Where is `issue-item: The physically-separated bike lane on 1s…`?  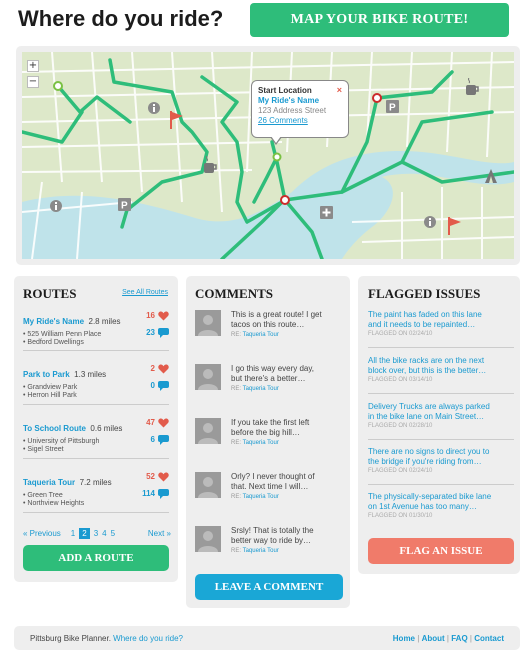
issue-item: The physically-separated bike lane on 1s… is located at coordinates (441, 505).